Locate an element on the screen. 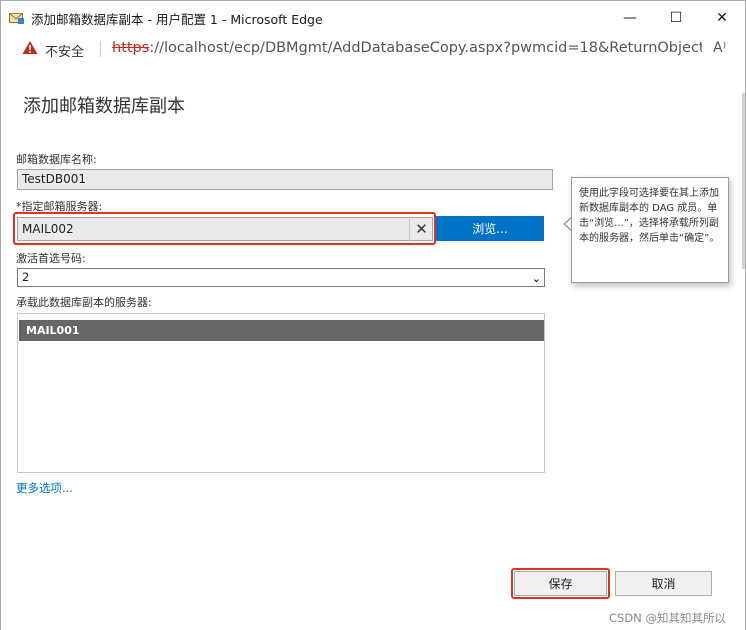 Image resolution: width=746 pixels, height=630 pixels. clear-icon: ✕ is located at coordinates (421, 229).